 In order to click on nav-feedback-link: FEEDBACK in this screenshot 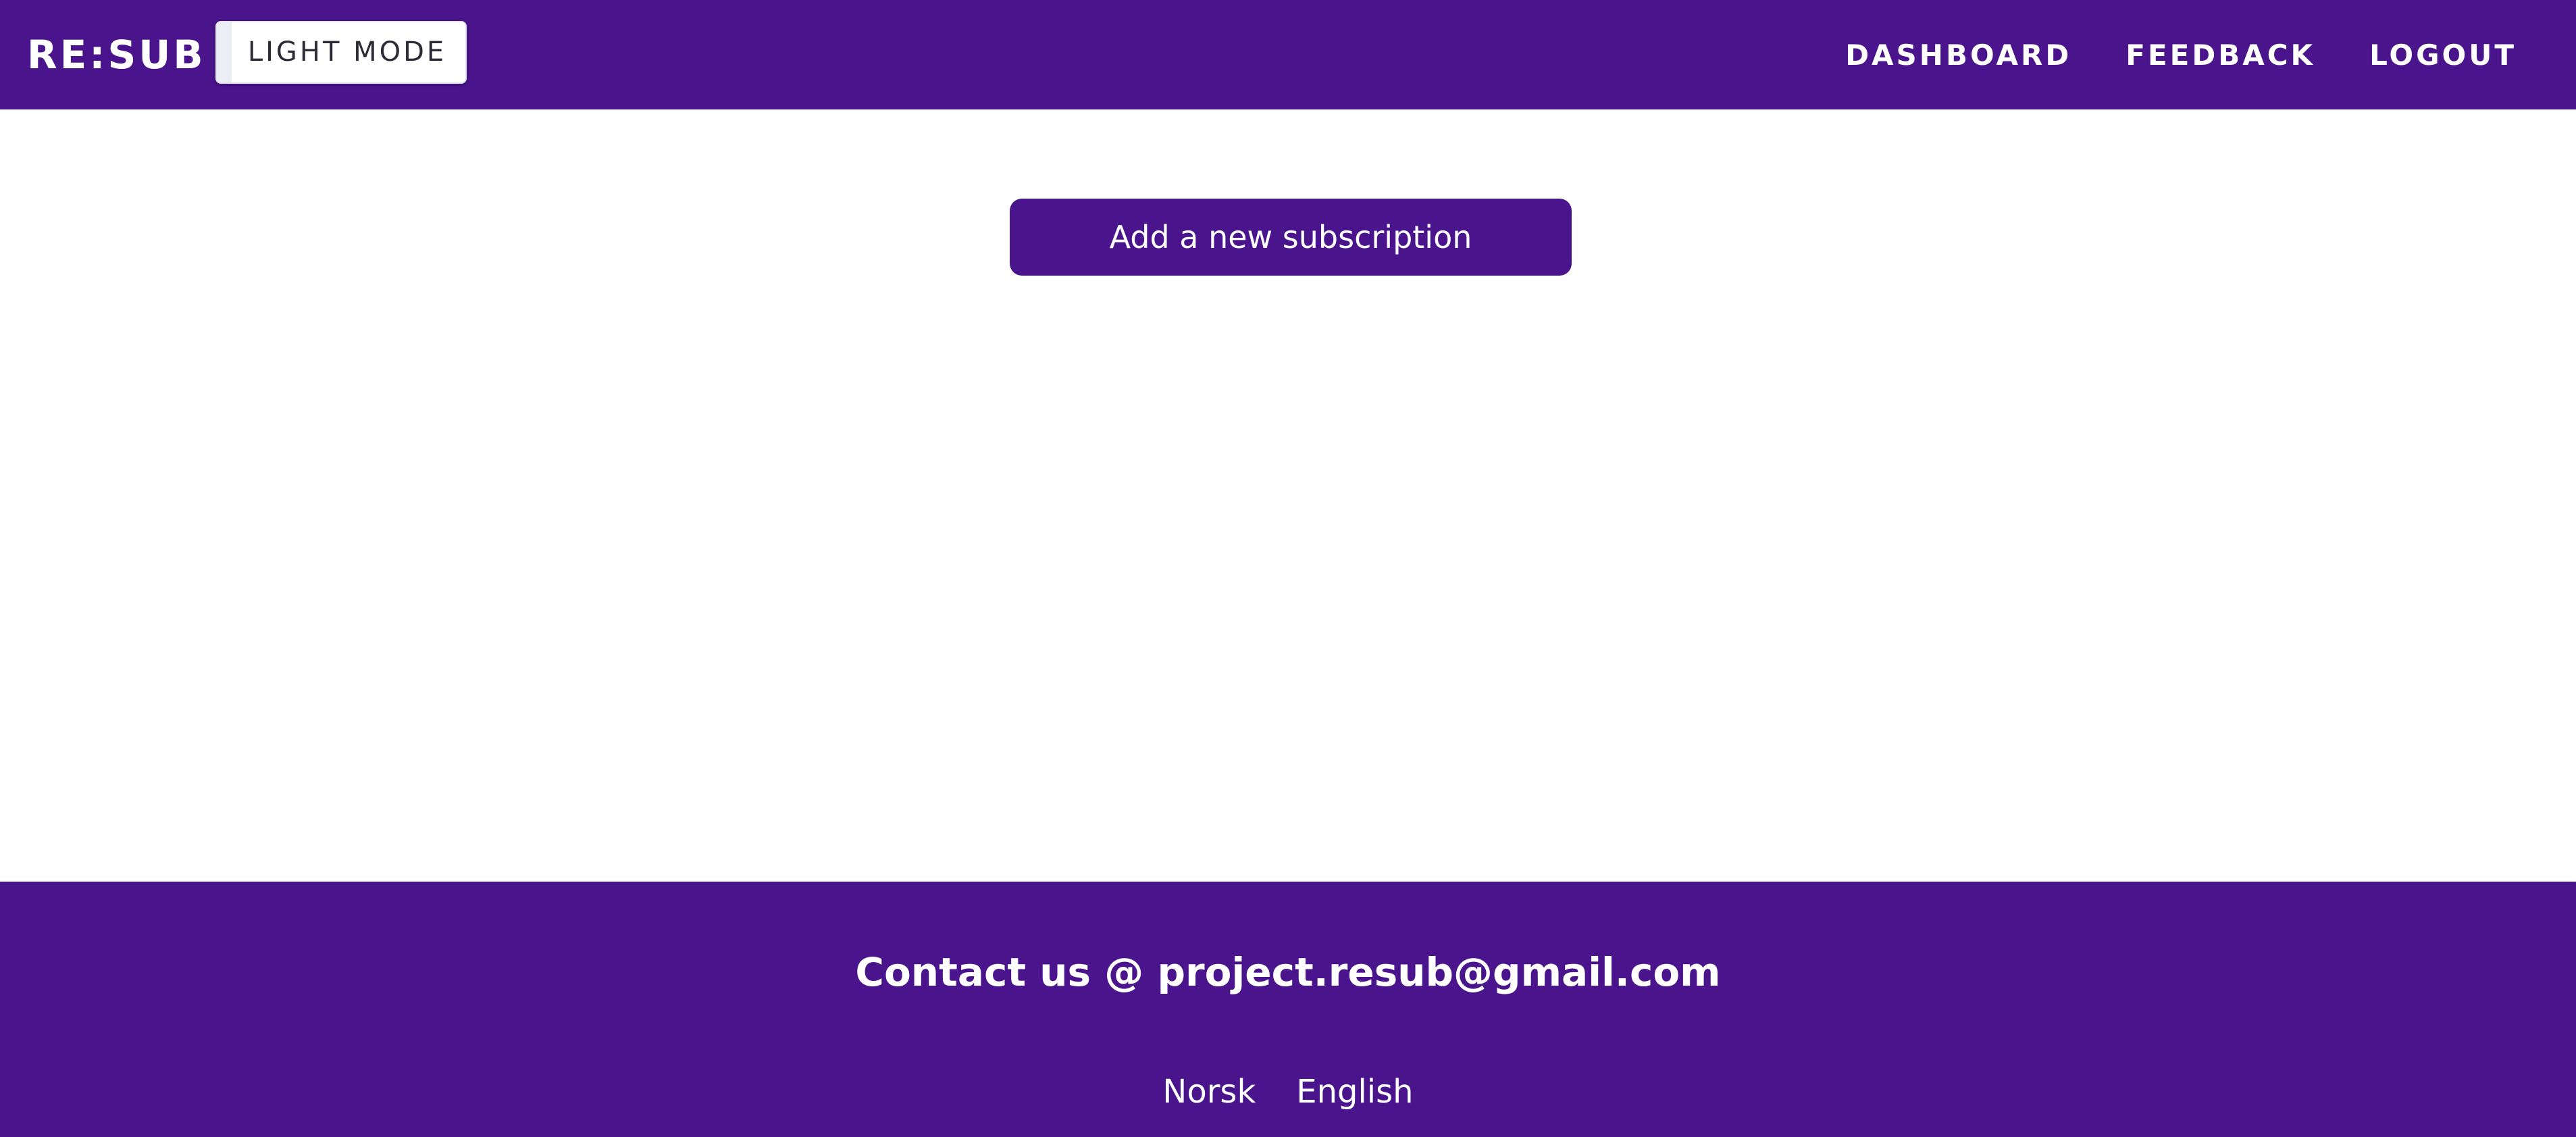, I will do `click(2220, 55)`.